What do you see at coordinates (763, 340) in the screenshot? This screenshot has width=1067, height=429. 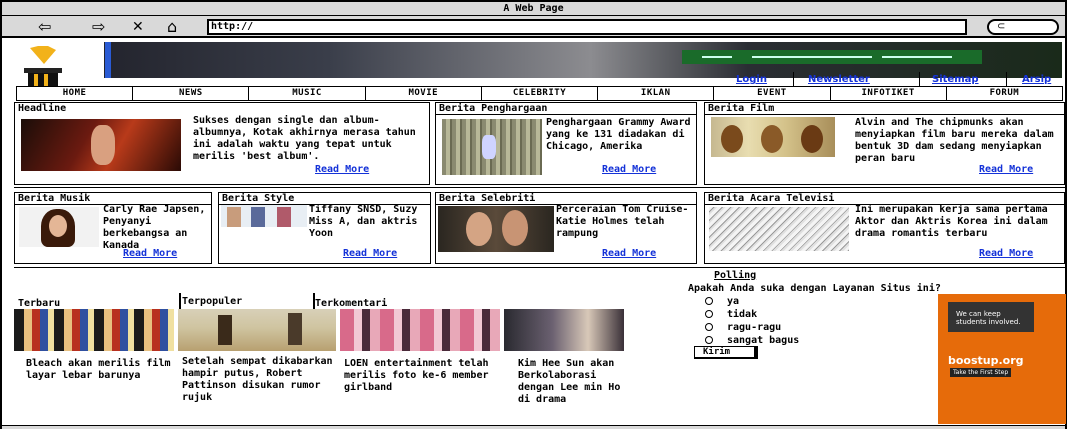 I see `poll-option-label: sangat bagus` at bounding box center [763, 340].